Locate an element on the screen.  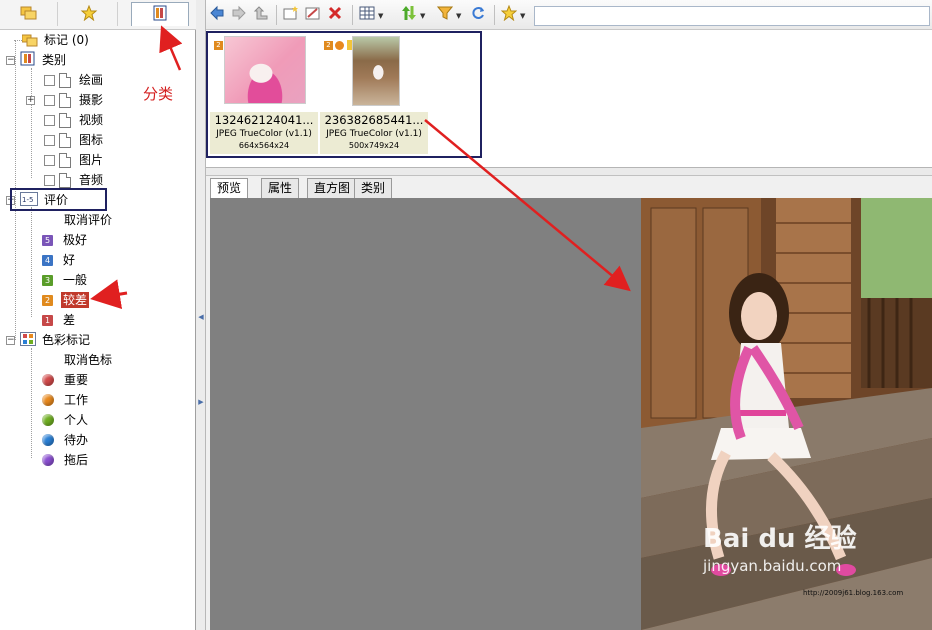
rating-label: 一般 is located at coordinates (75, 280).